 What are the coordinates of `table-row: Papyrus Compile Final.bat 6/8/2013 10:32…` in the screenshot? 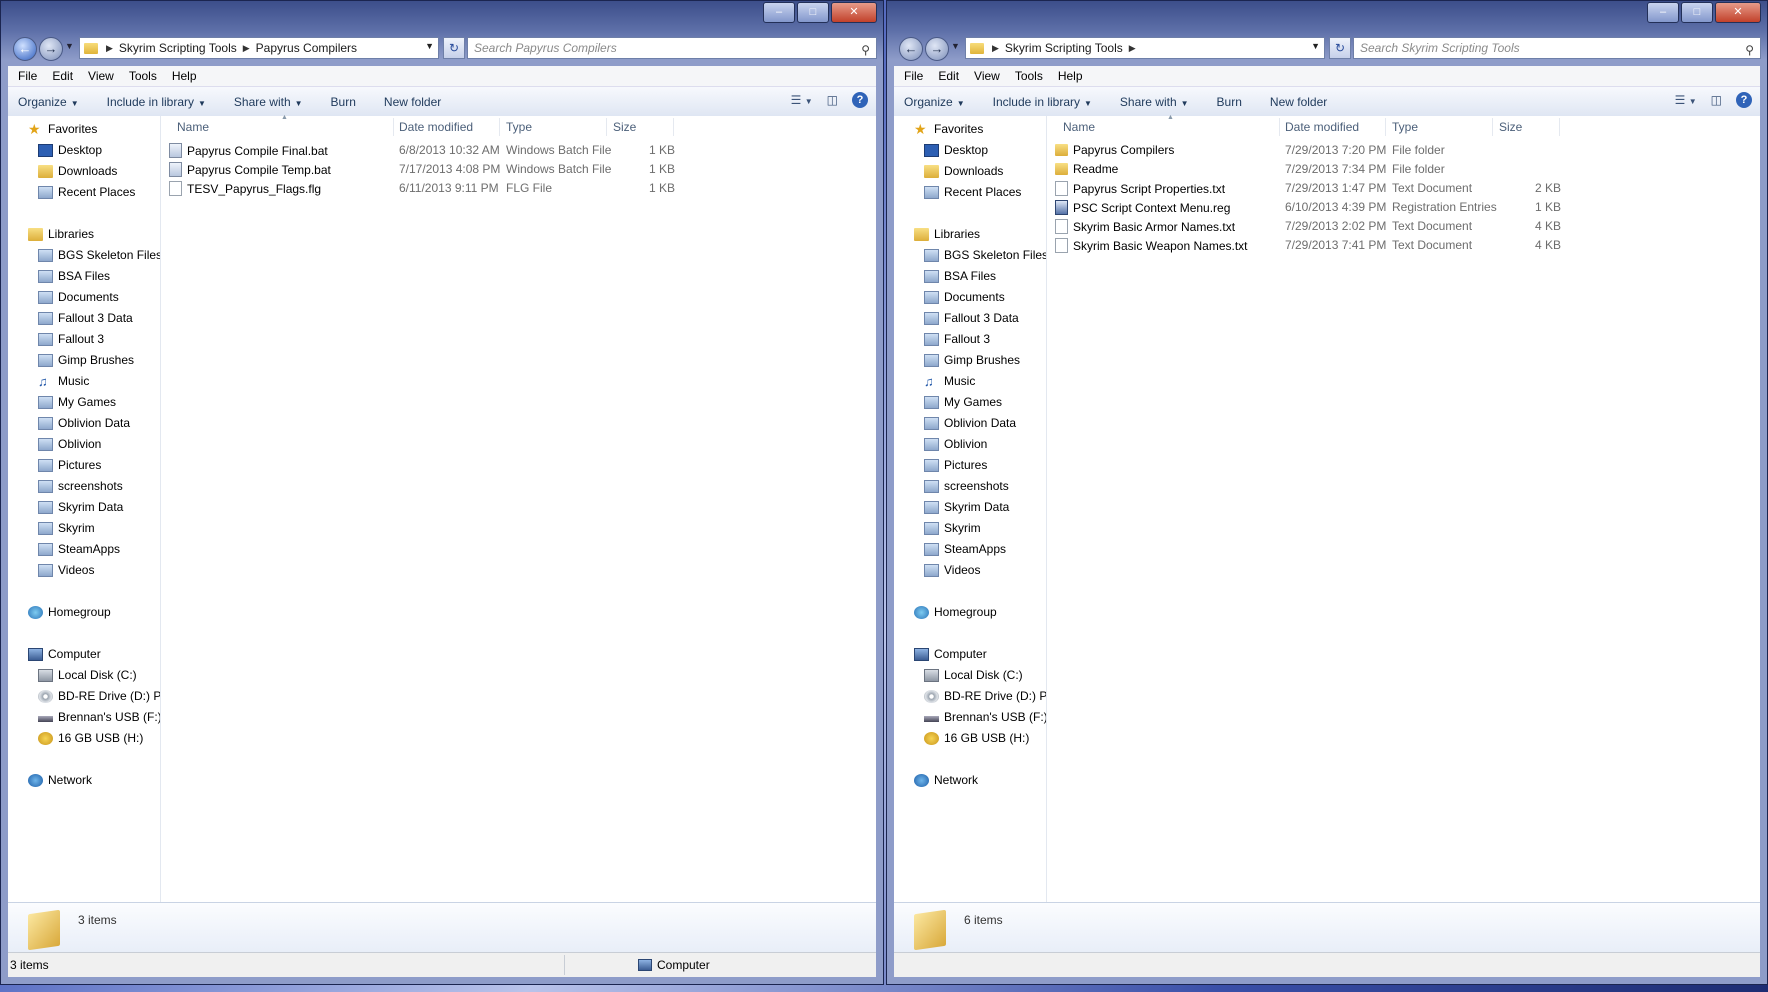 It's located at (518, 150).